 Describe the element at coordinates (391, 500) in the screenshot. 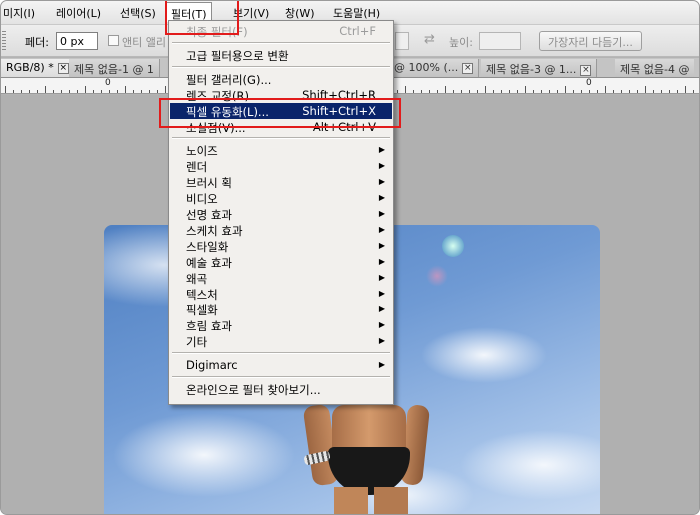

I see `figure-leg` at that location.